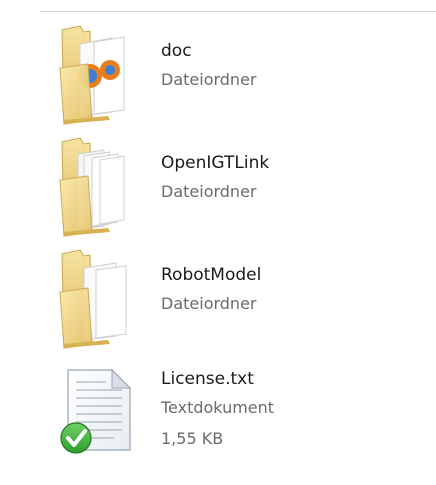  I want to click on item-text: License.txt Textdokument 1,55 KB, so click(217, 410).